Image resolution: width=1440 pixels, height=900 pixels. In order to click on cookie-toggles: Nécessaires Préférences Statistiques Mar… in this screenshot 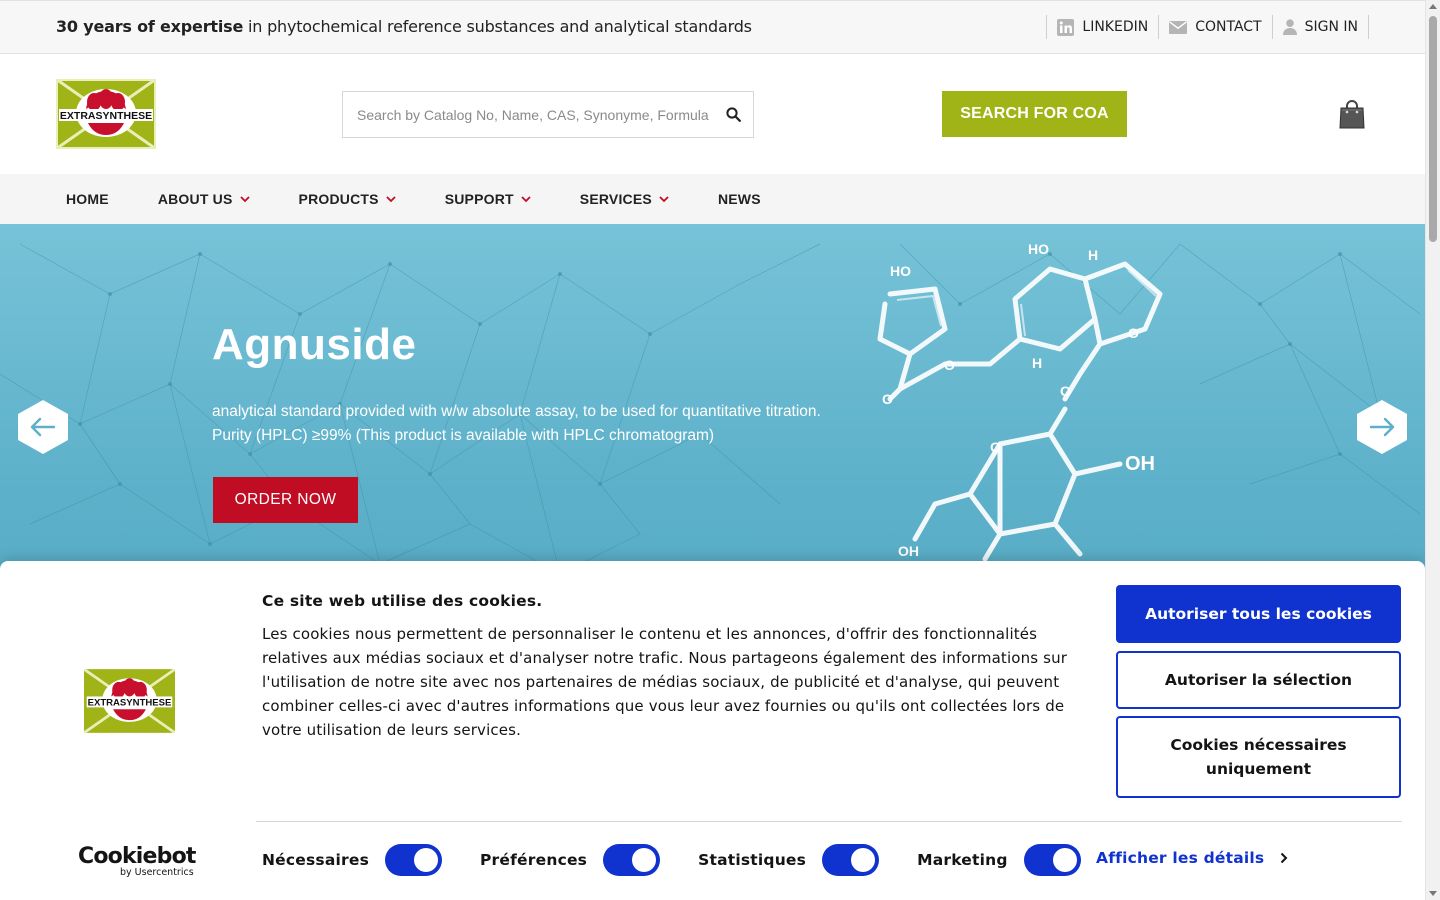, I will do `click(690, 860)`.